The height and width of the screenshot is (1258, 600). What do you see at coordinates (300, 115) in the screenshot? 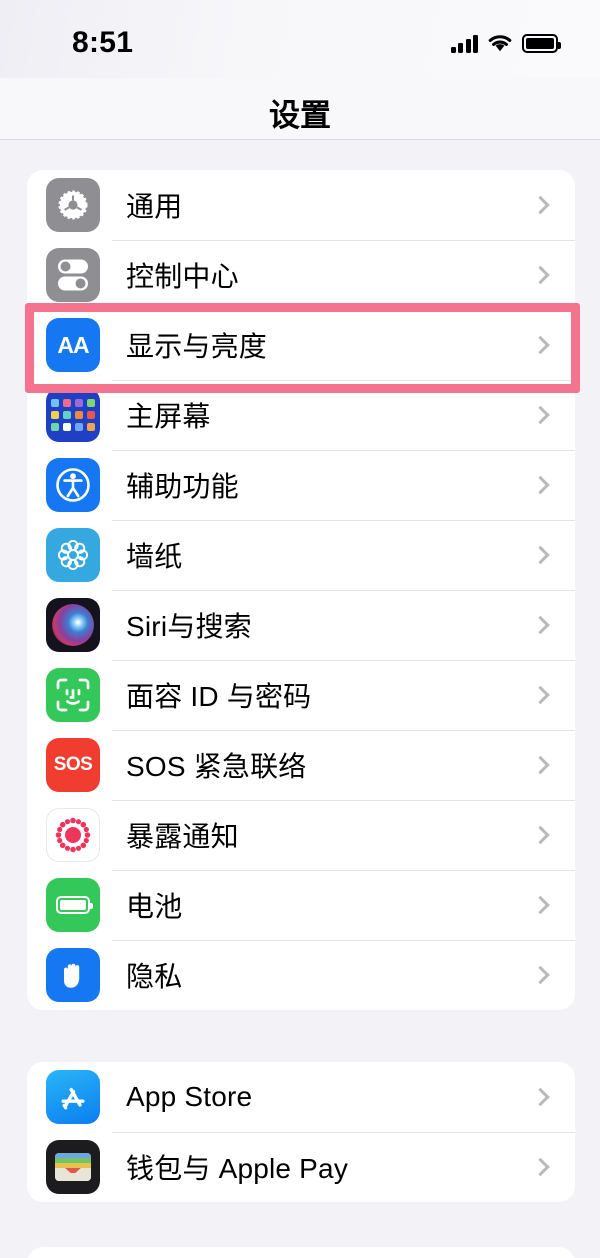
I see `page-title: 设置` at bounding box center [300, 115].